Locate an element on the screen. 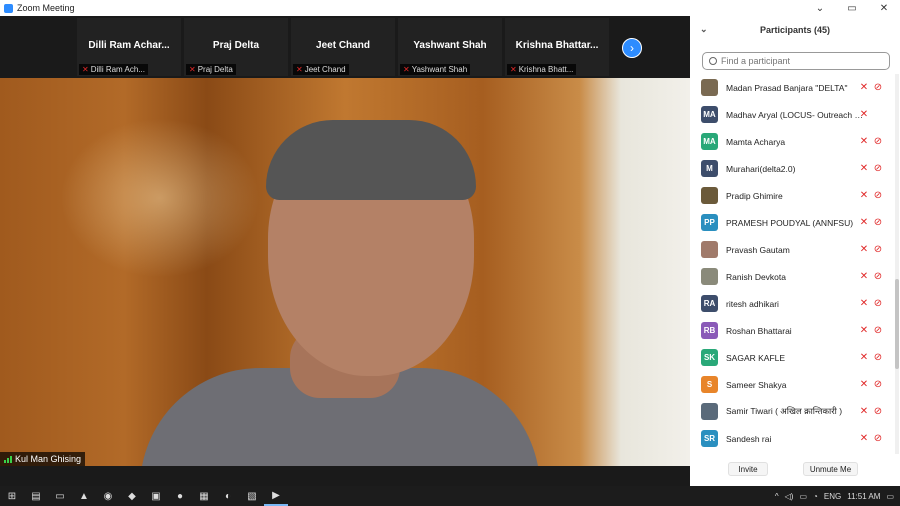 This screenshot has height=506, width=900. volume-icon: ◁) is located at coordinates (789, 496).